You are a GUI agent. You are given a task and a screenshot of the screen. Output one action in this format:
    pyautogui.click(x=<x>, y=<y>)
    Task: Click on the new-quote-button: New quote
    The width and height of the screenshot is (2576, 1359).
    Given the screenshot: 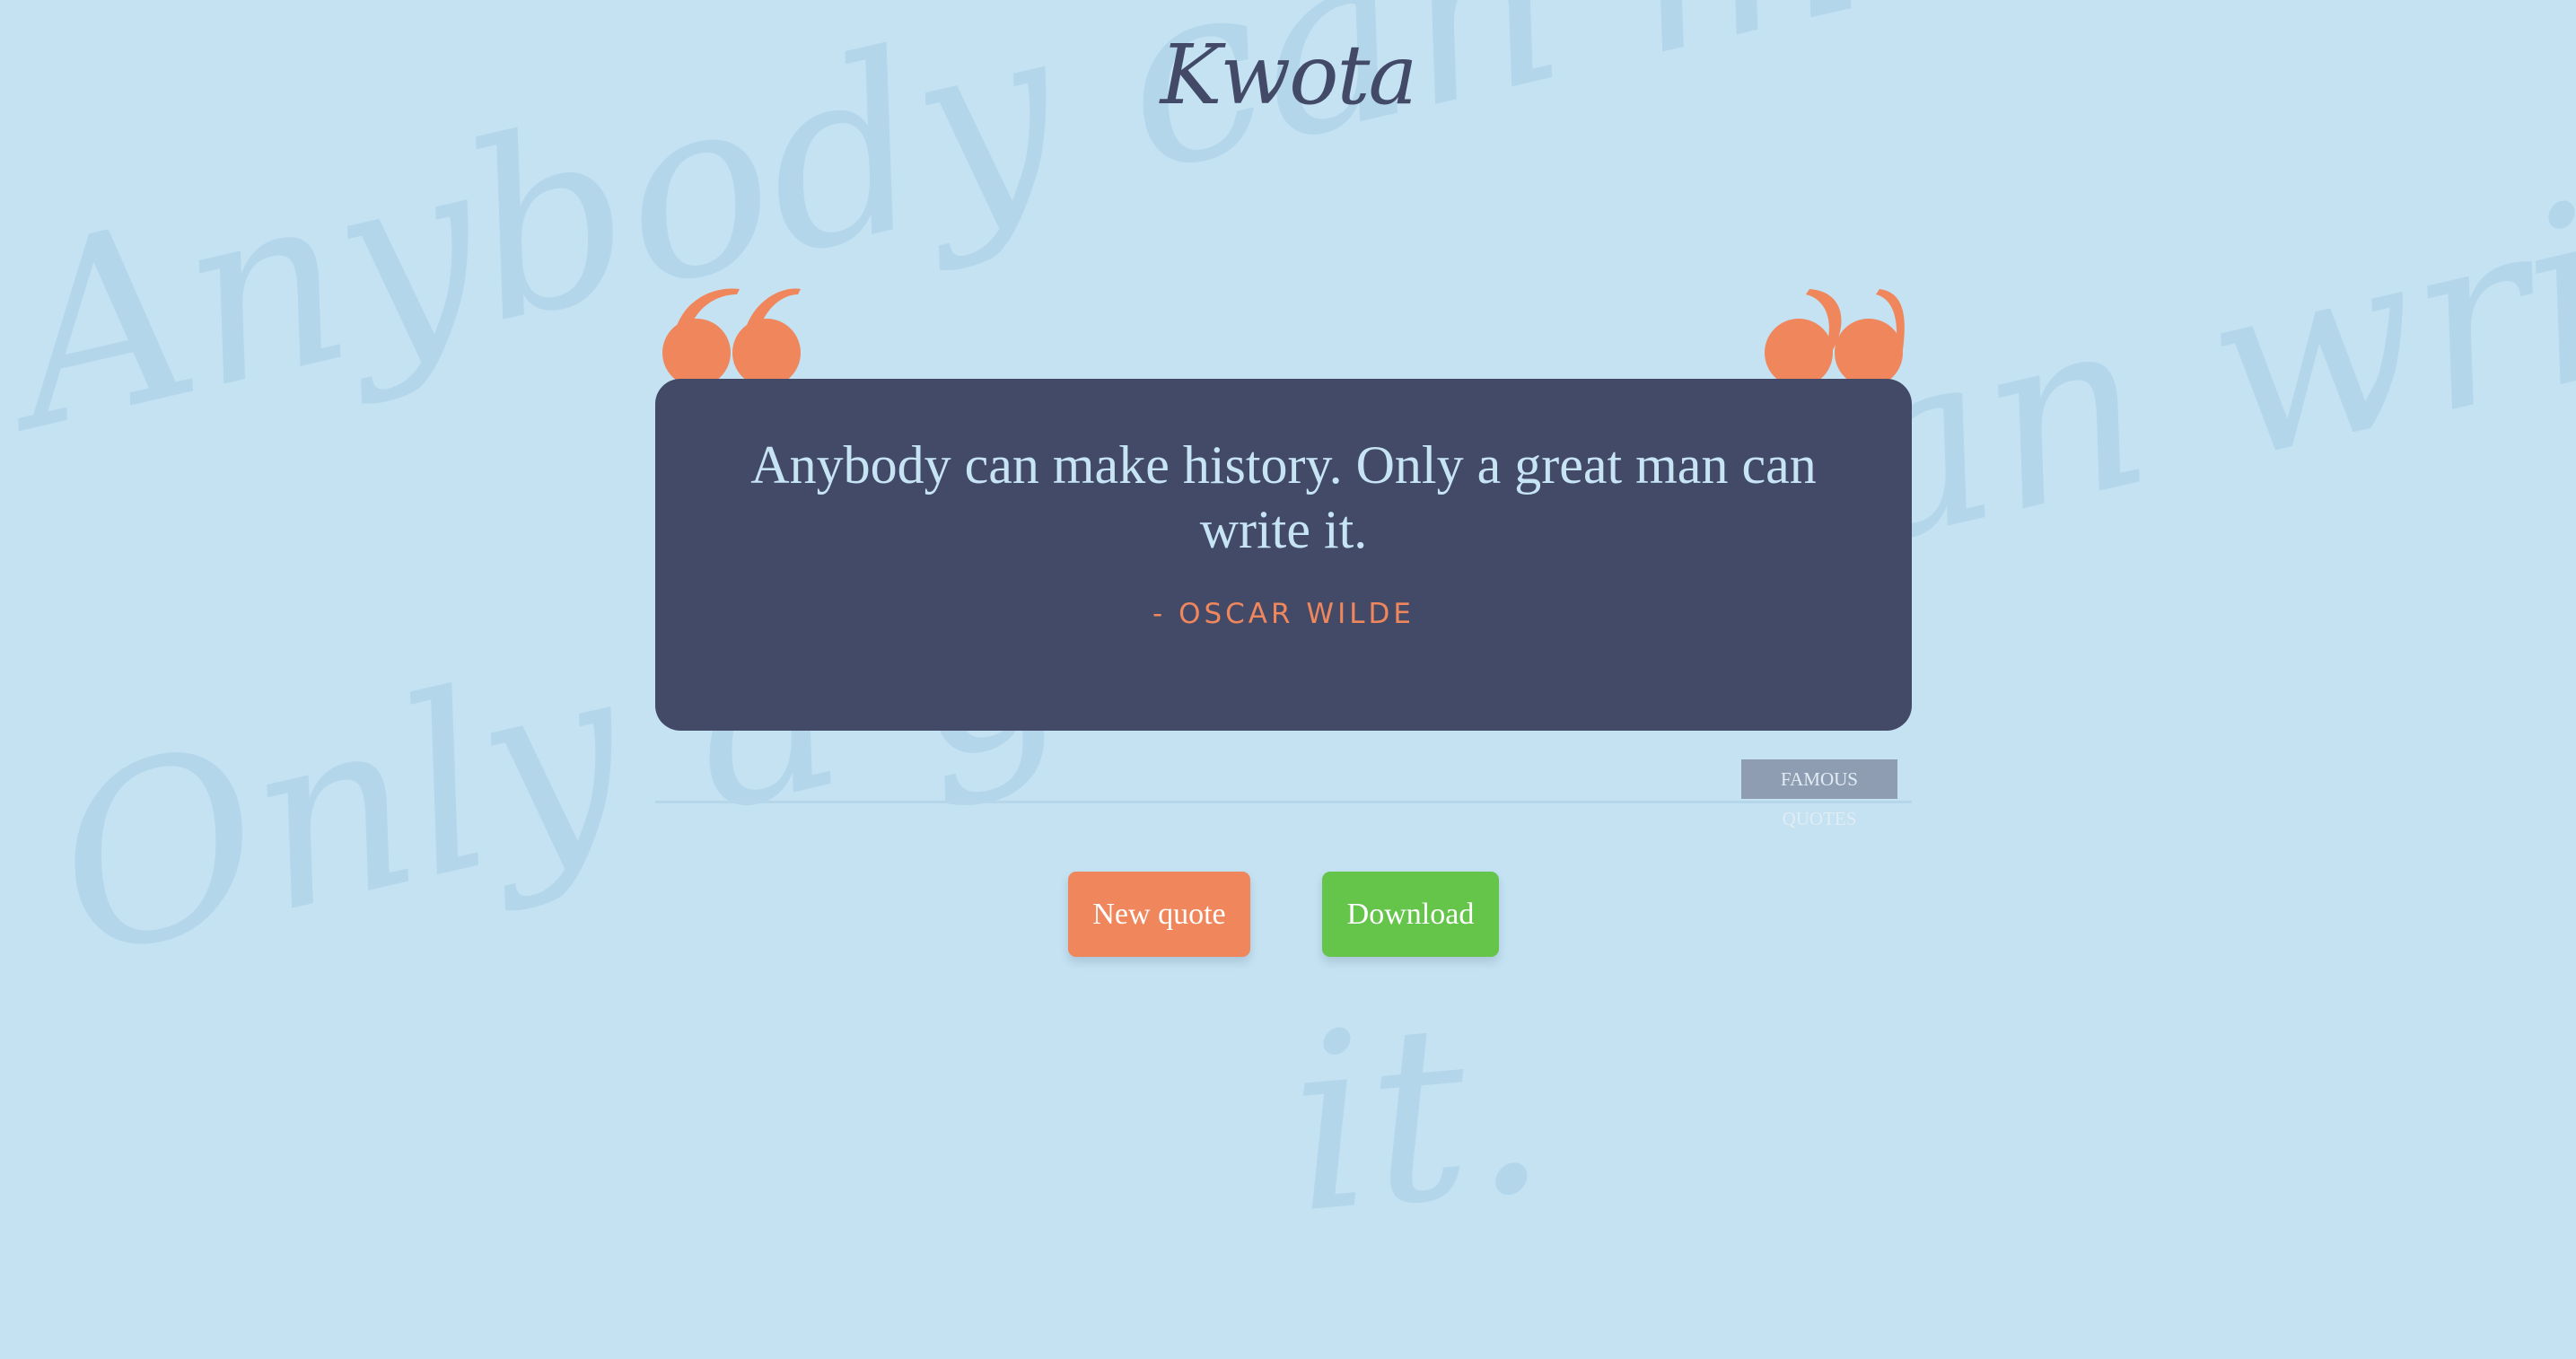 What is the action you would take?
    pyautogui.click(x=1159, y=914)
    